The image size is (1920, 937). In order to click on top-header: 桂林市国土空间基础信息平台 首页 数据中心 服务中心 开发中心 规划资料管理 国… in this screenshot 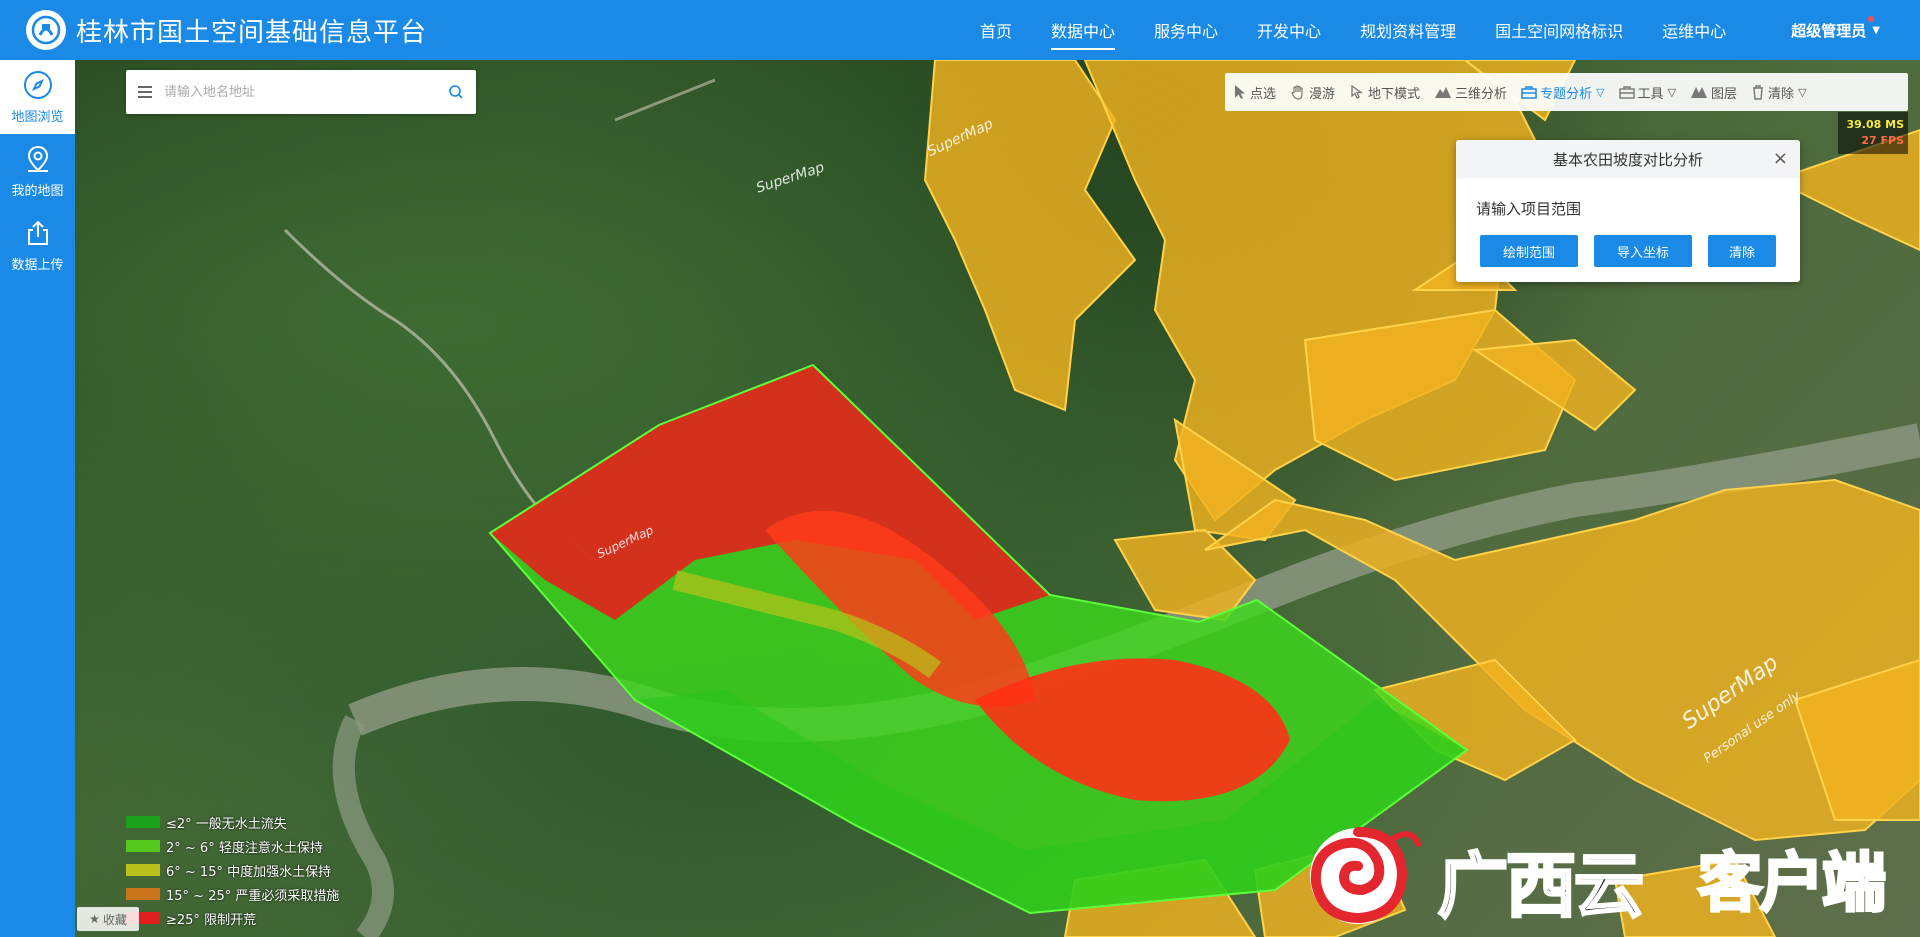, I will do `click(960, 30)`.